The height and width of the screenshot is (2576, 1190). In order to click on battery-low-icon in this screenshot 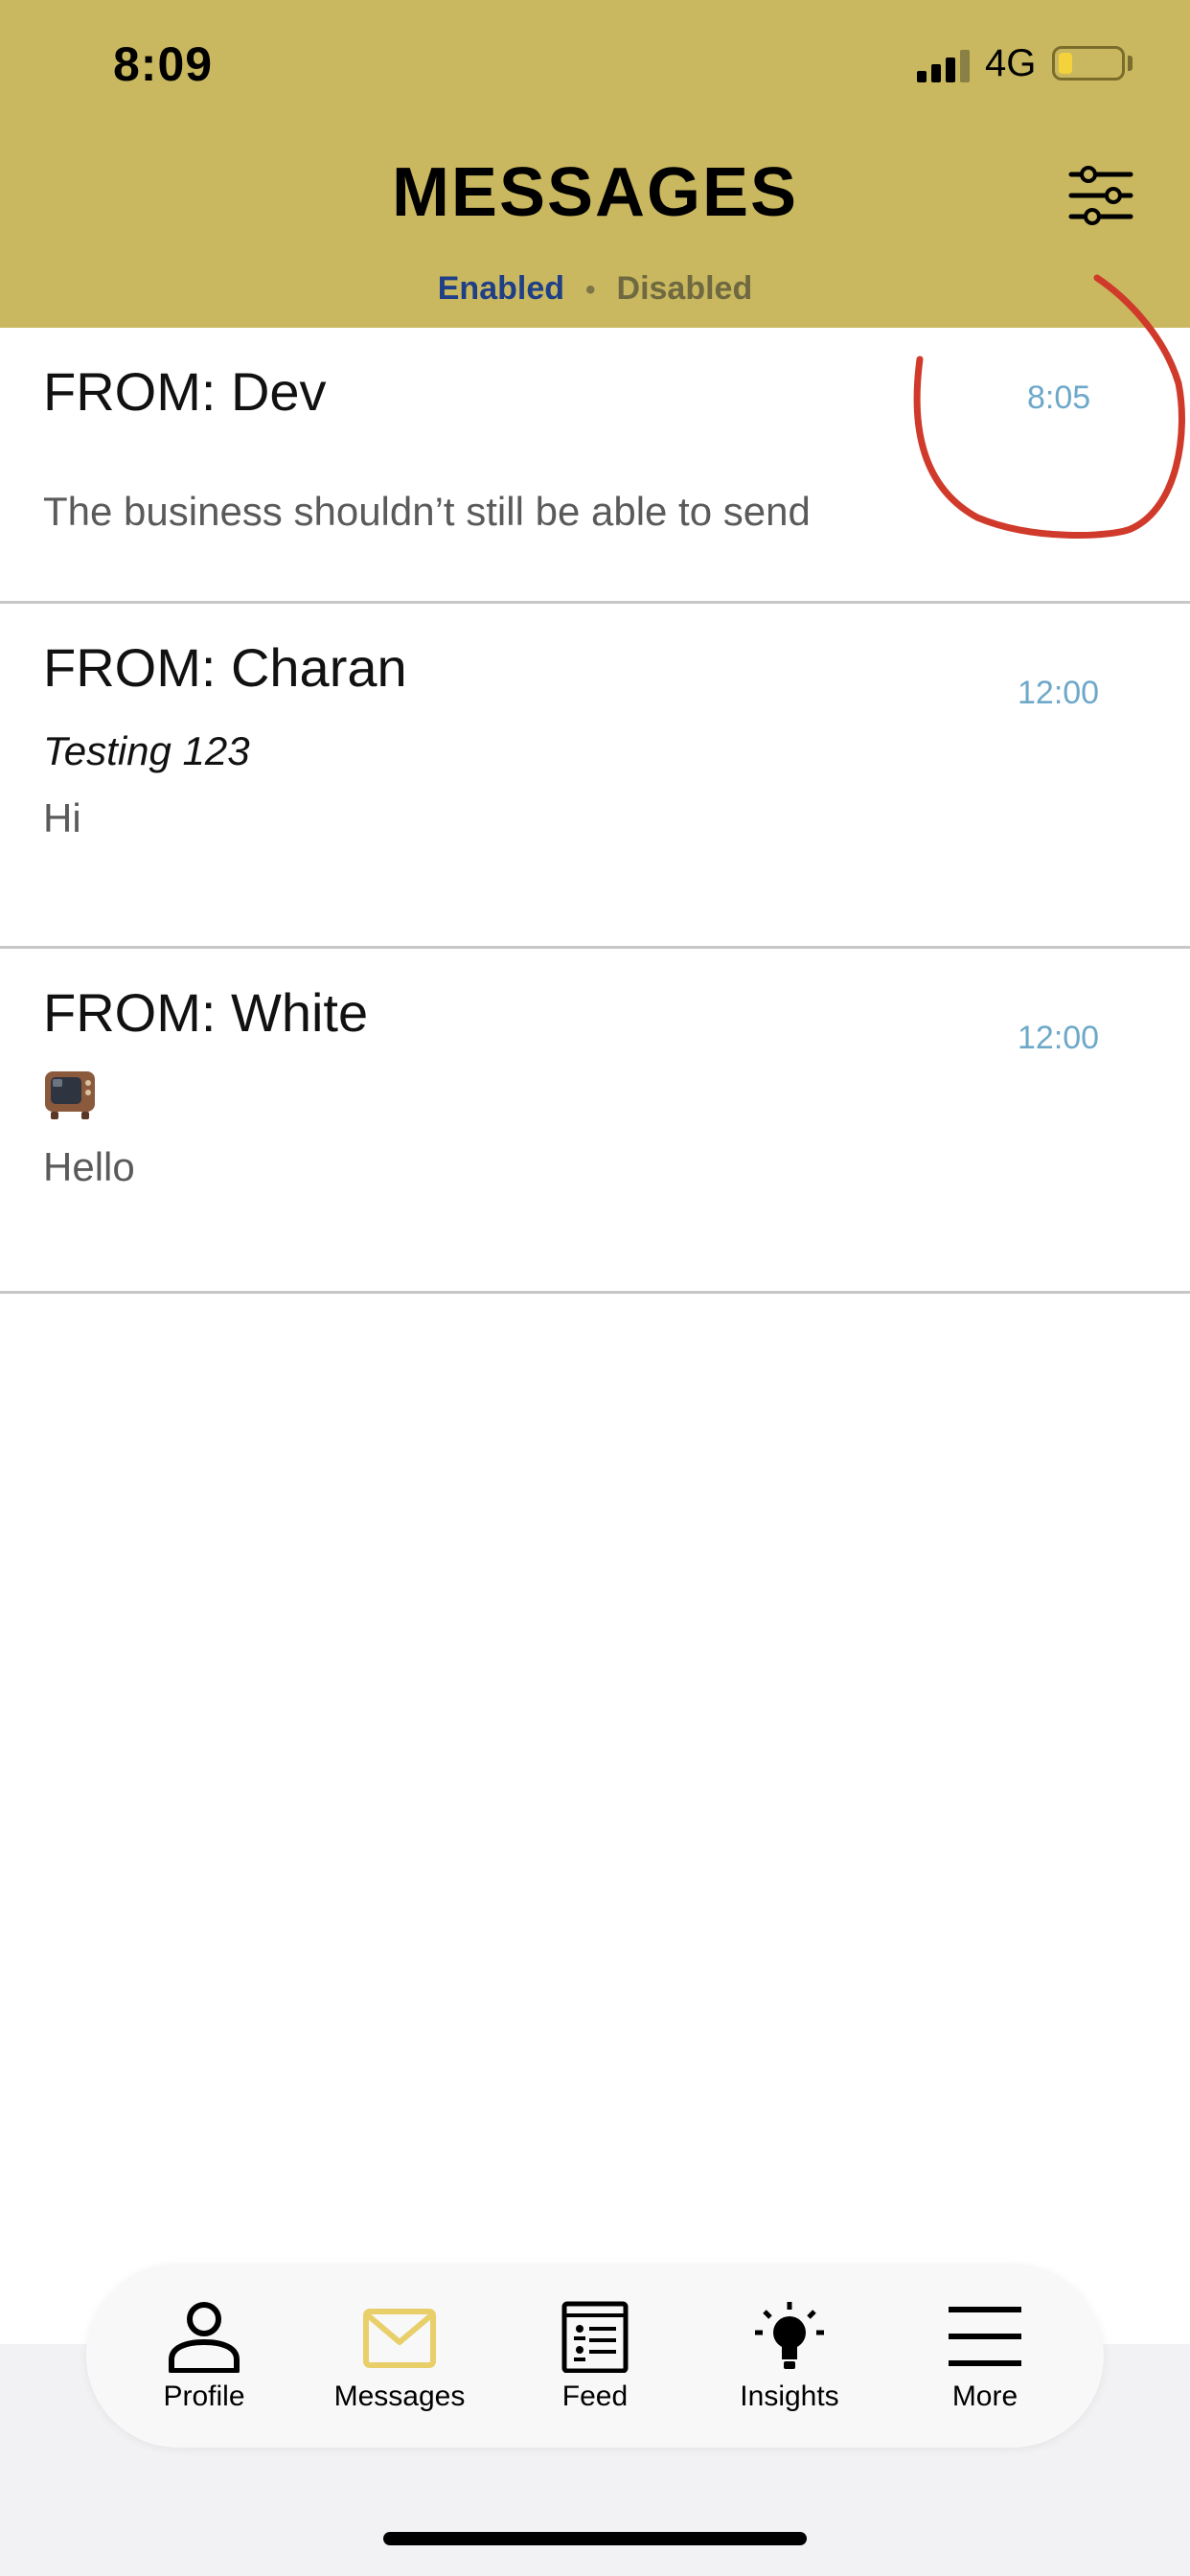, I will do `click(1089, 63)`.